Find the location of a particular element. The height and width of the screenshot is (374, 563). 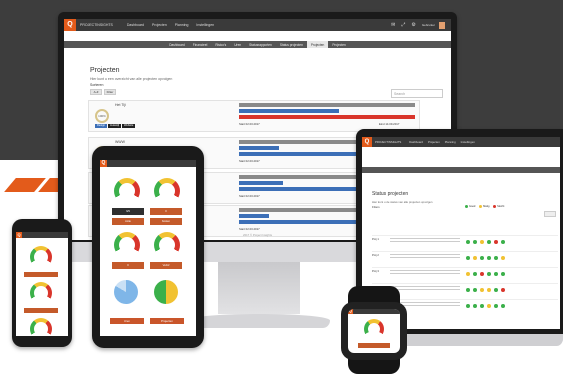

row-label: Proj 3 is located at coordinates (375, 271).